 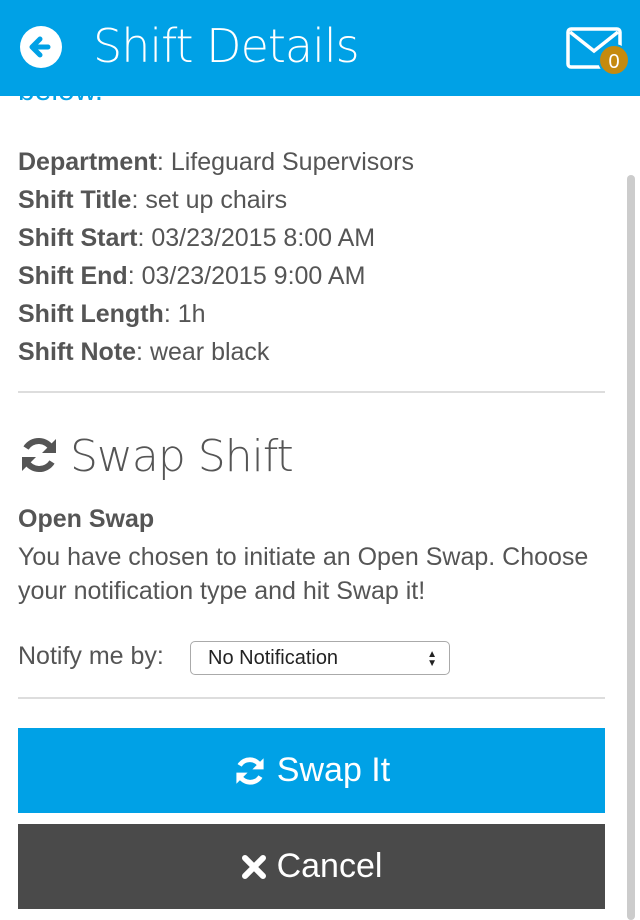 I want to click on swap-heading: Swap Shift, so click(x=156, y=456).